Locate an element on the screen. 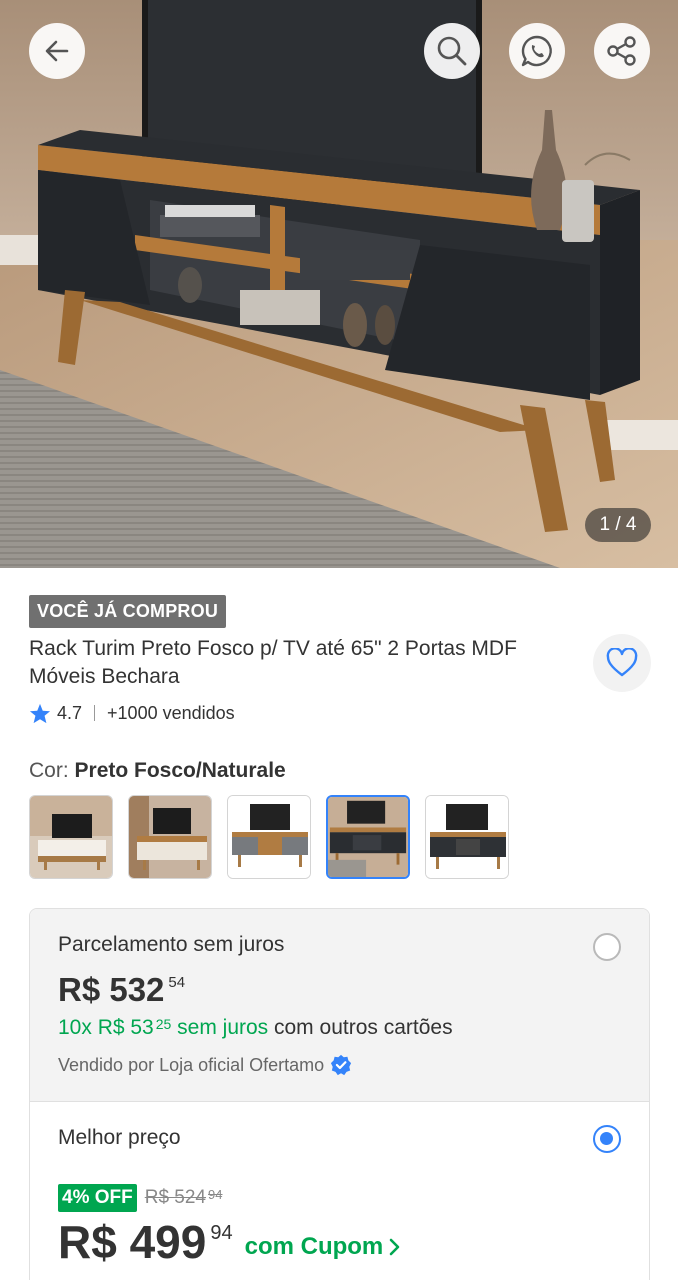 The height and width of the screenshot is (1280, 678). color-swatches is located at coordinates (269, 837).